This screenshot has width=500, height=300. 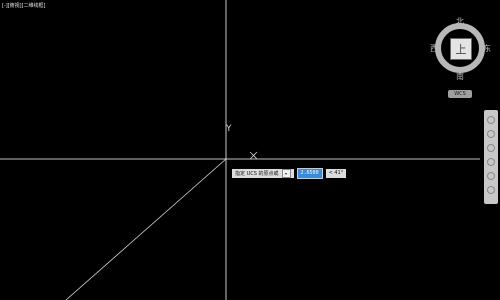 I want to click on full-navigation-wheel-icon, so click(x=491, y=120).